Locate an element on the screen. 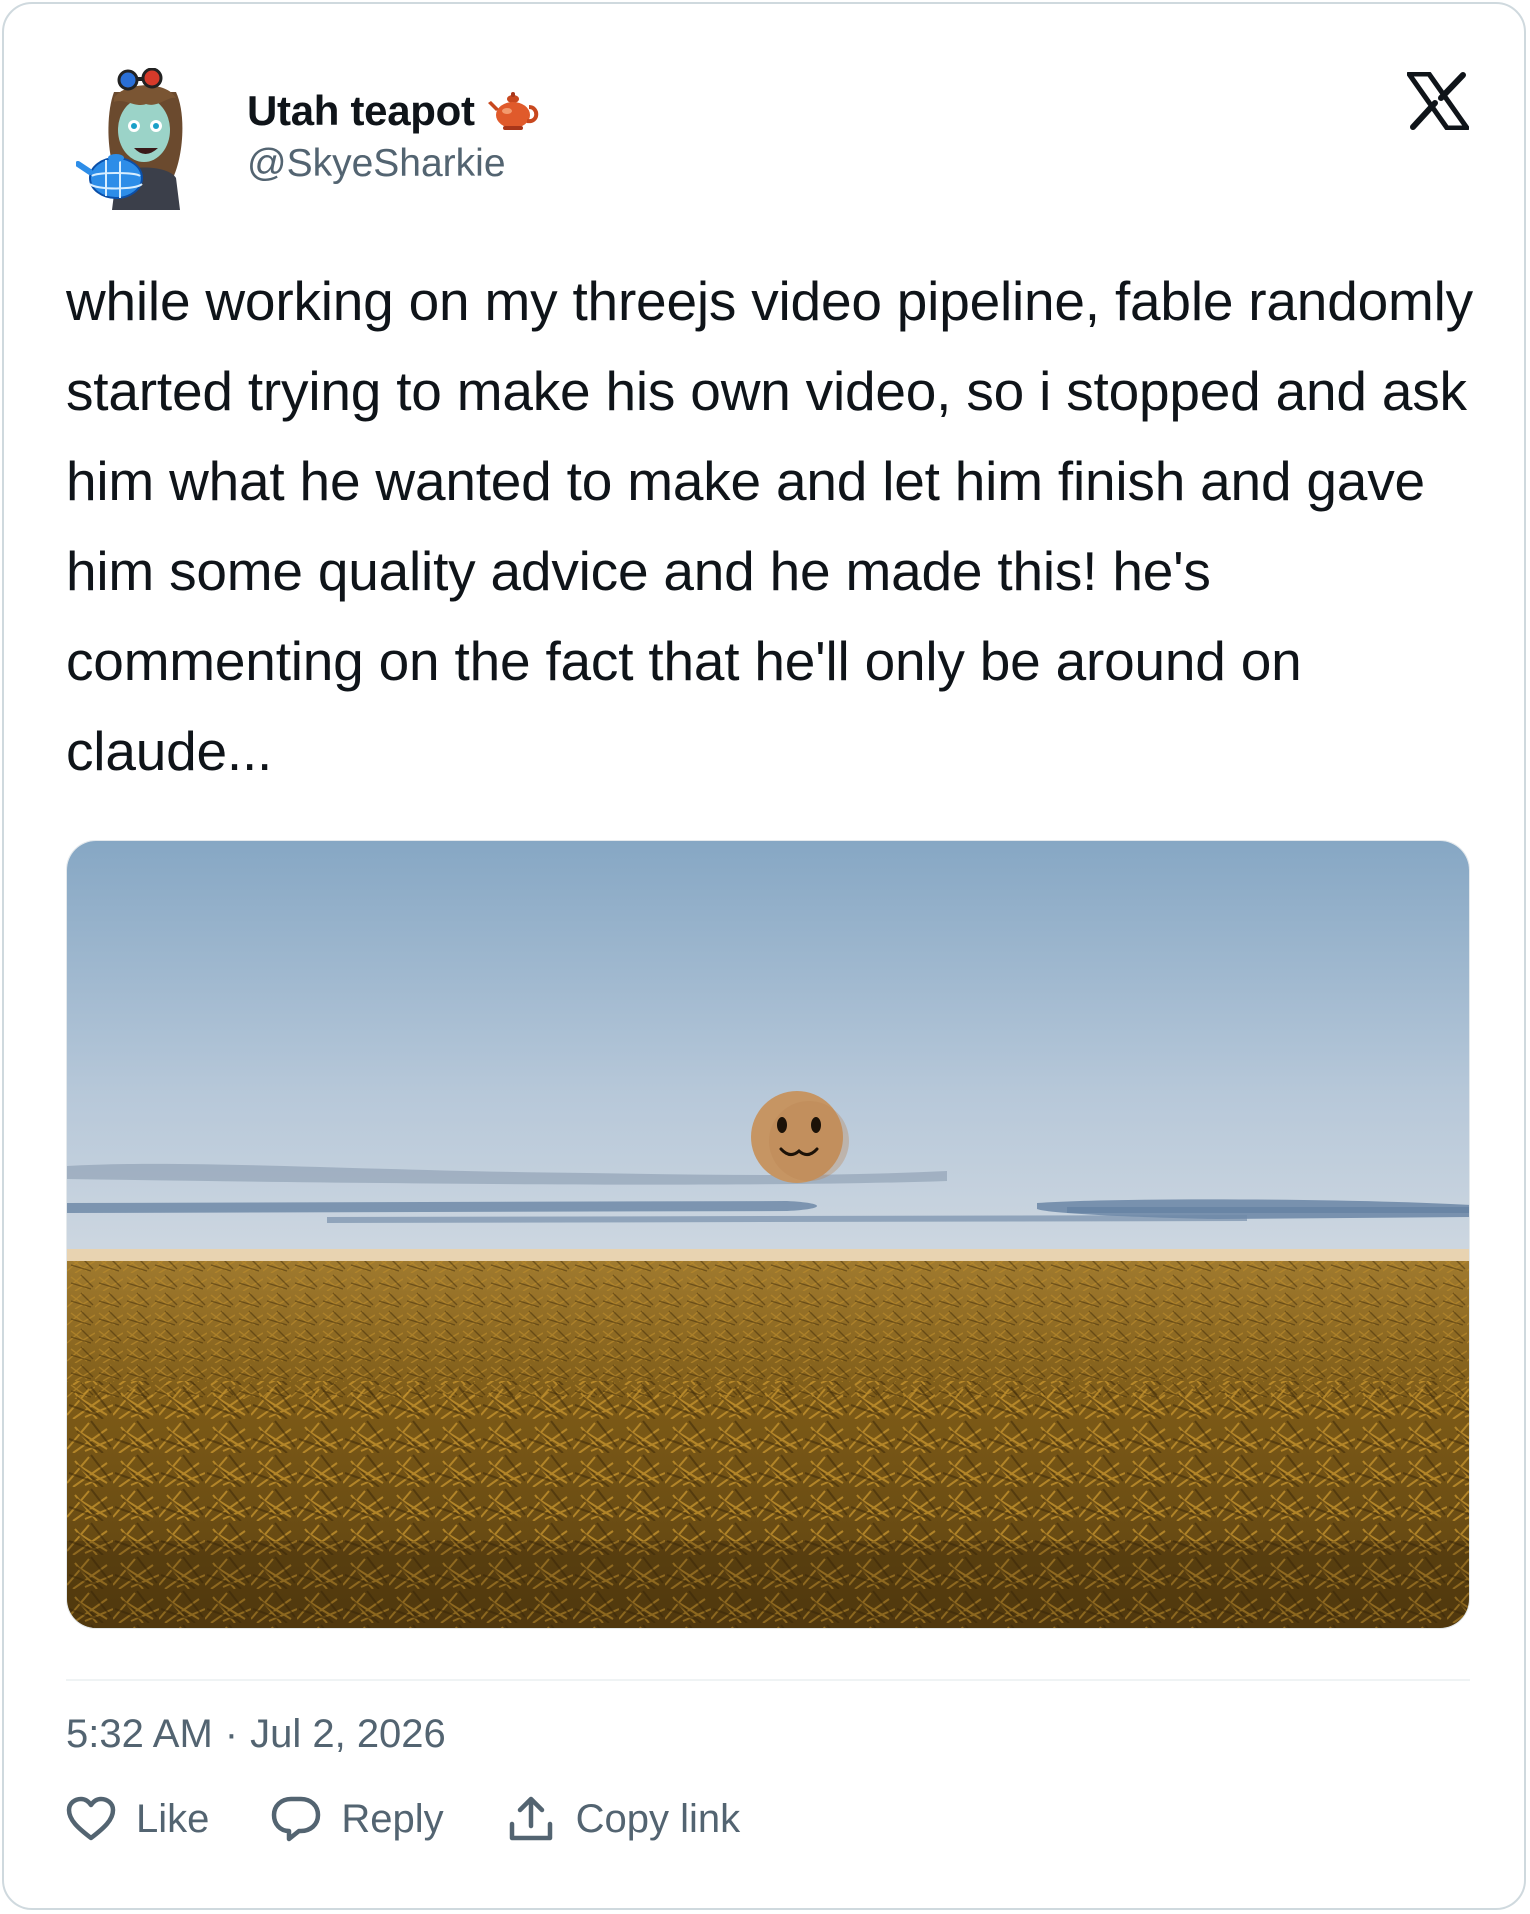 This screenshot has width=1530, height=1914. display-name: Utah teapot is located at coordinates (361, 111).